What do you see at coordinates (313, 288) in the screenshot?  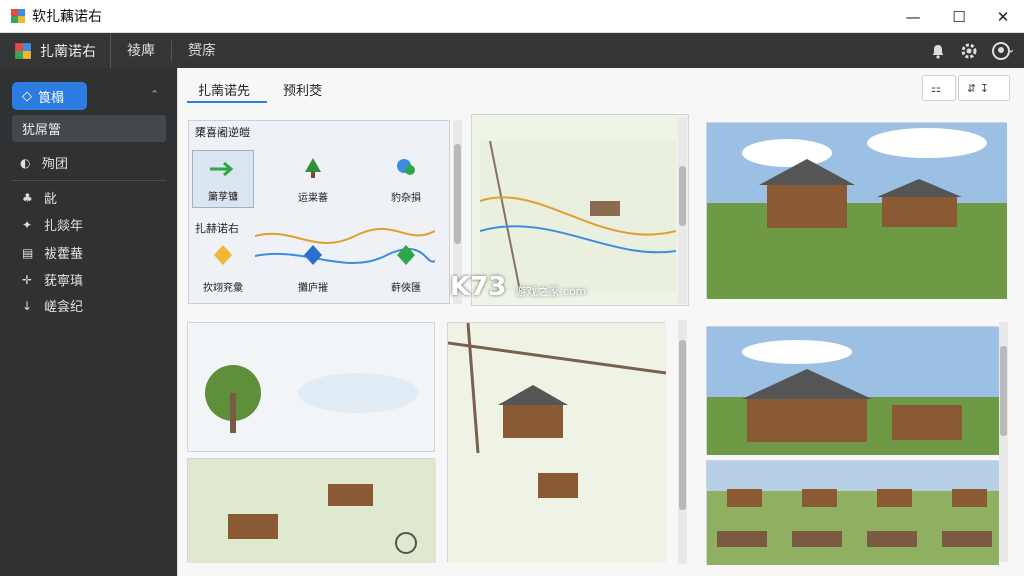 I see `palette-tool-label: 攤庐摧` at bounding box center [313, 288].